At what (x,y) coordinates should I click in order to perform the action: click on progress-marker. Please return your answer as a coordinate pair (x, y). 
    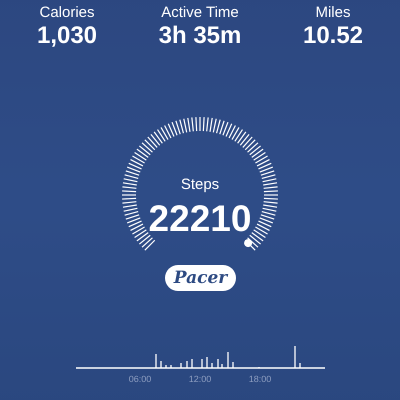
    Looking at the image, I should click on (248, 243).